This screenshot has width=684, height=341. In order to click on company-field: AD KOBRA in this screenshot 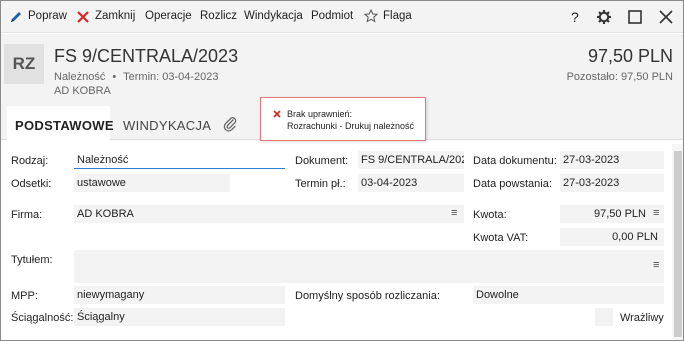, I will do `click(269, 214)`.